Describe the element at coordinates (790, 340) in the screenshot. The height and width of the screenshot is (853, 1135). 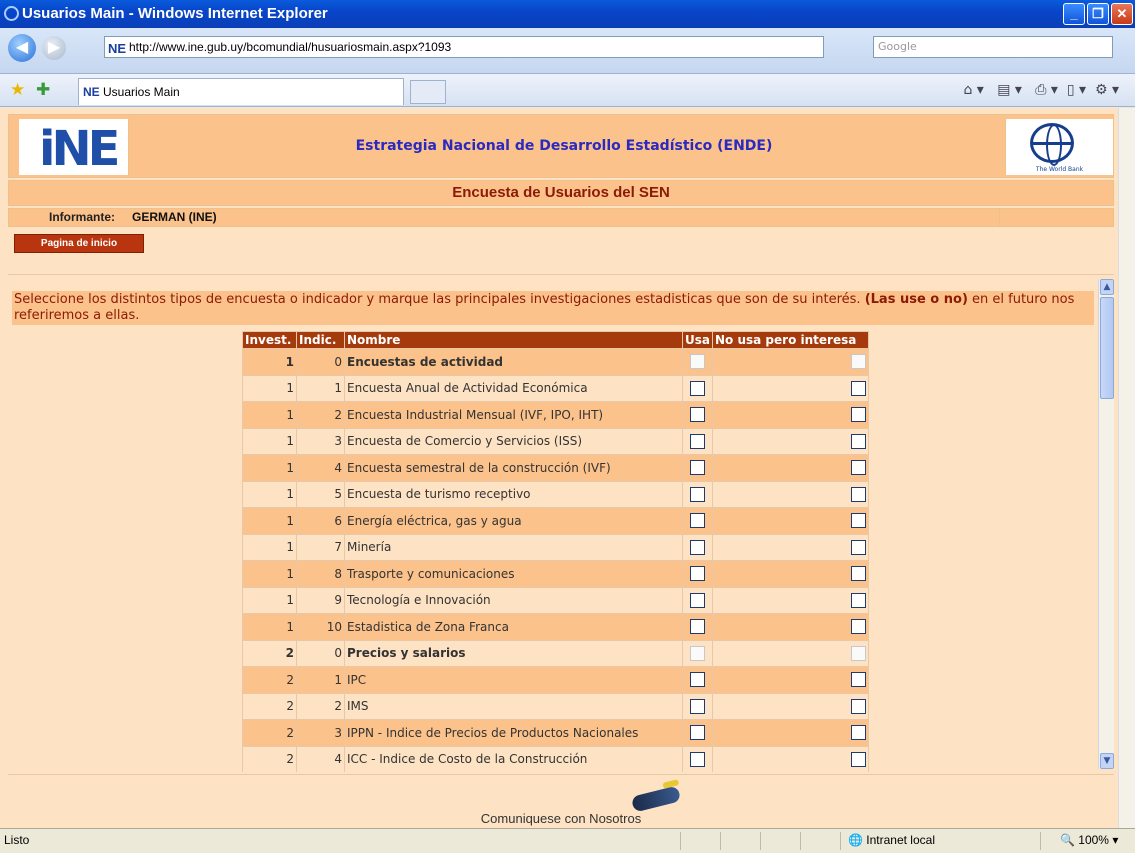
I see `col-no-usa: No usa pero interesa` at that location.